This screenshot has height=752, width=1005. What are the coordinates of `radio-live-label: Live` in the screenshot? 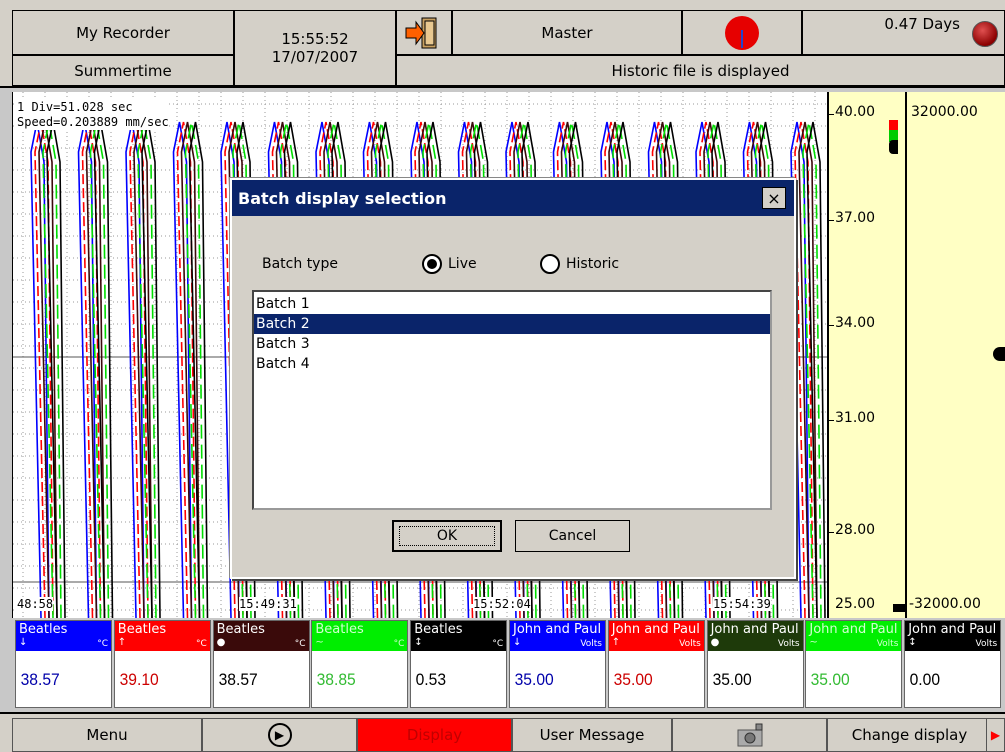 It's located at (462, 264).